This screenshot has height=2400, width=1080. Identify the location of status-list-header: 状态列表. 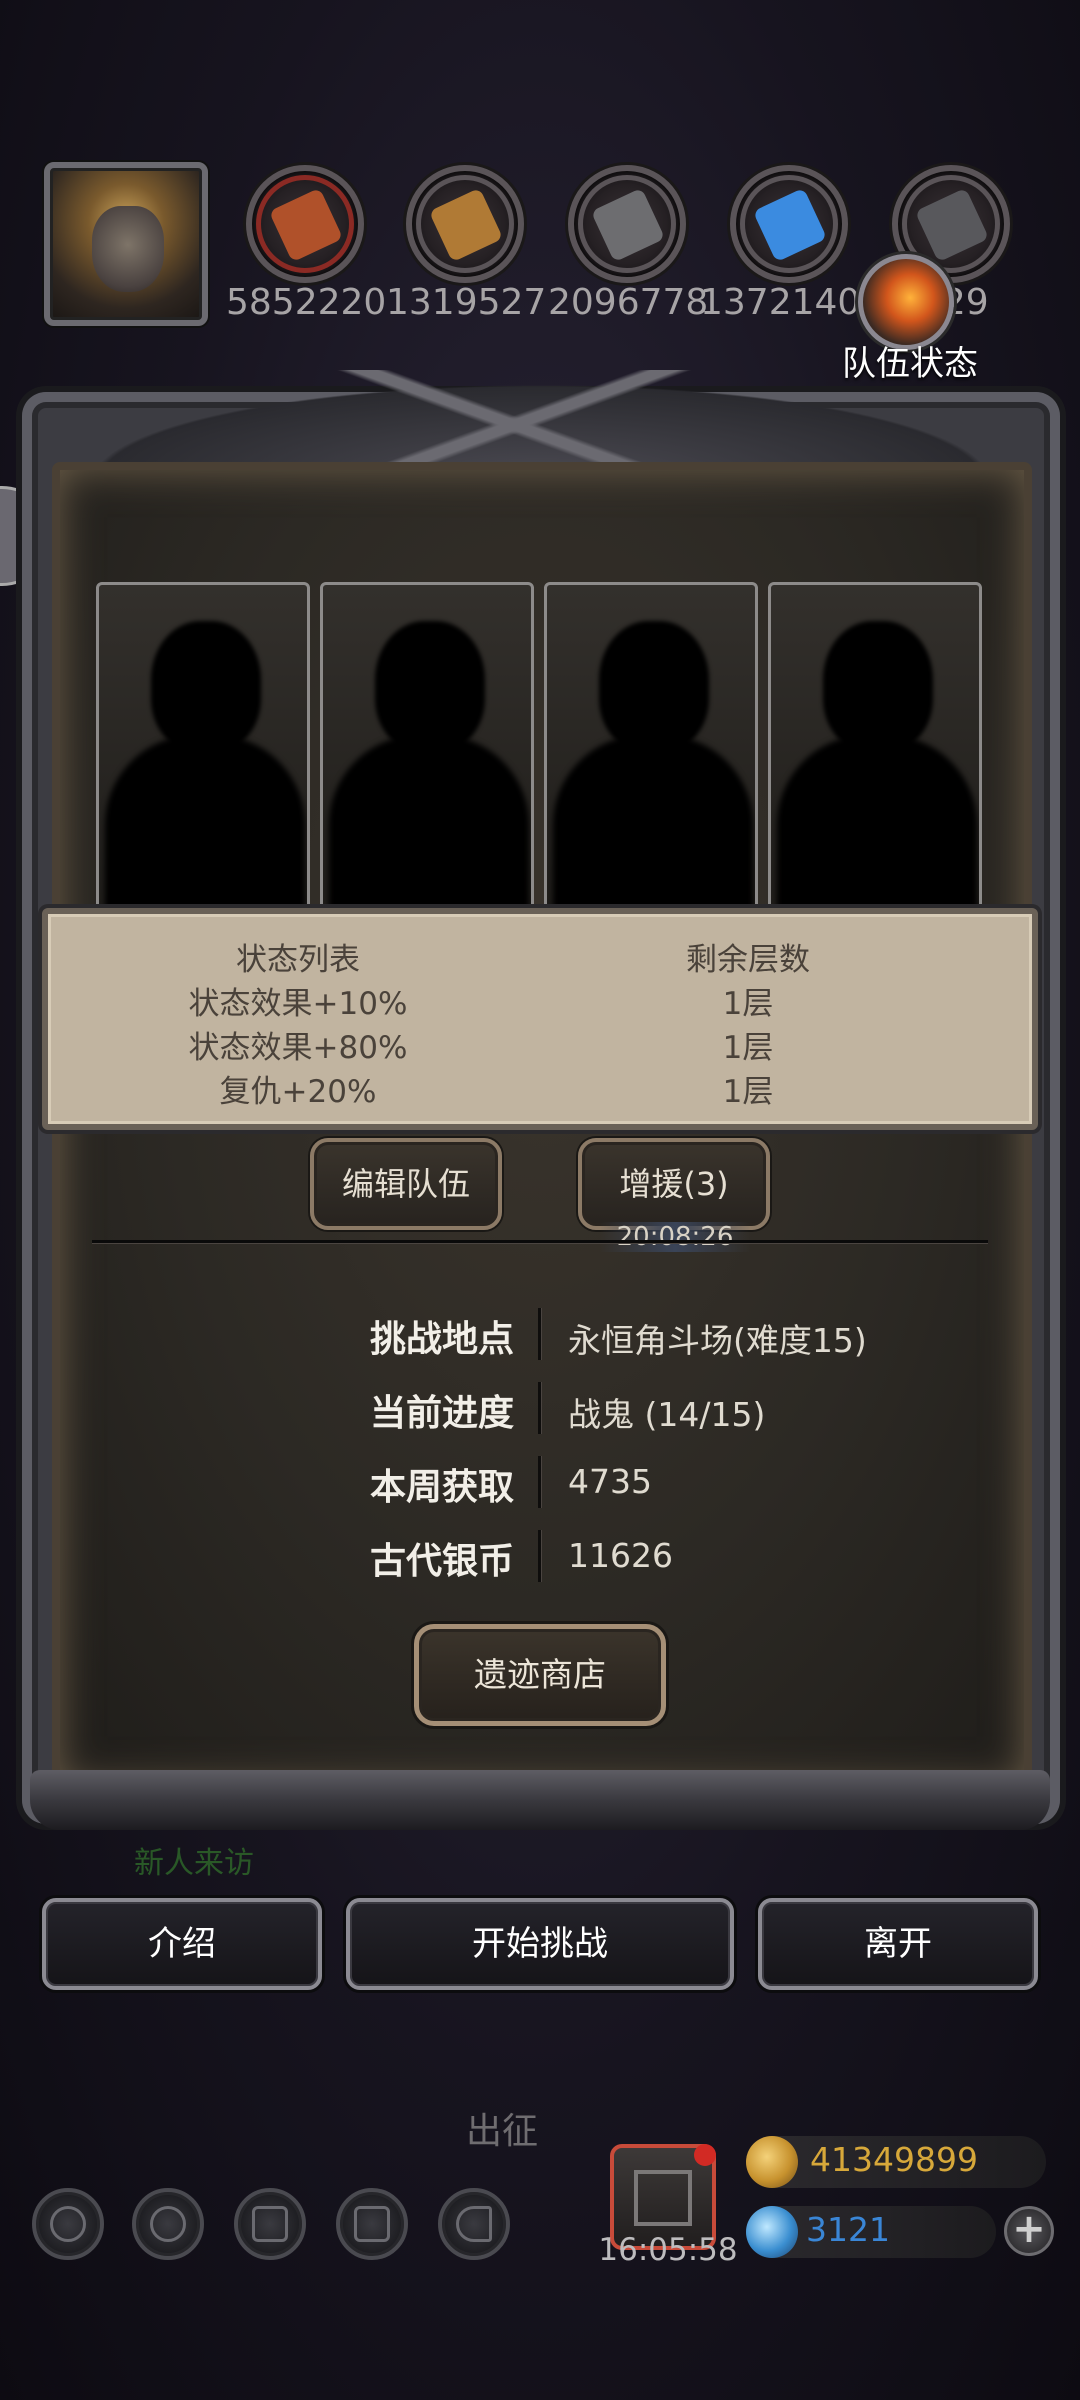
(298, 960).